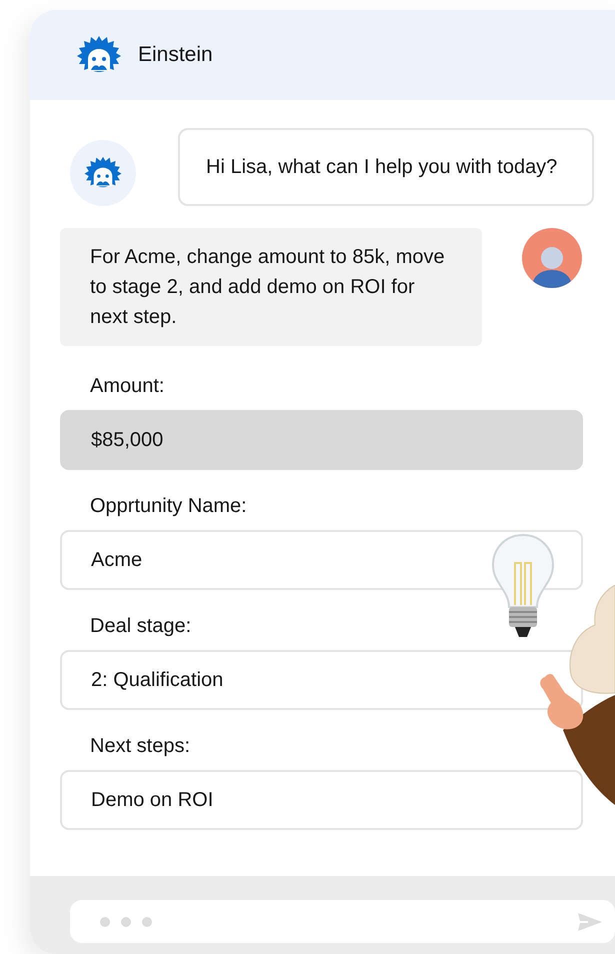 The image size is (615, 954). Describe the element at coordinates (169, 506) in the screenshot. I see `field-label: Opprtunity Name:` at that location.